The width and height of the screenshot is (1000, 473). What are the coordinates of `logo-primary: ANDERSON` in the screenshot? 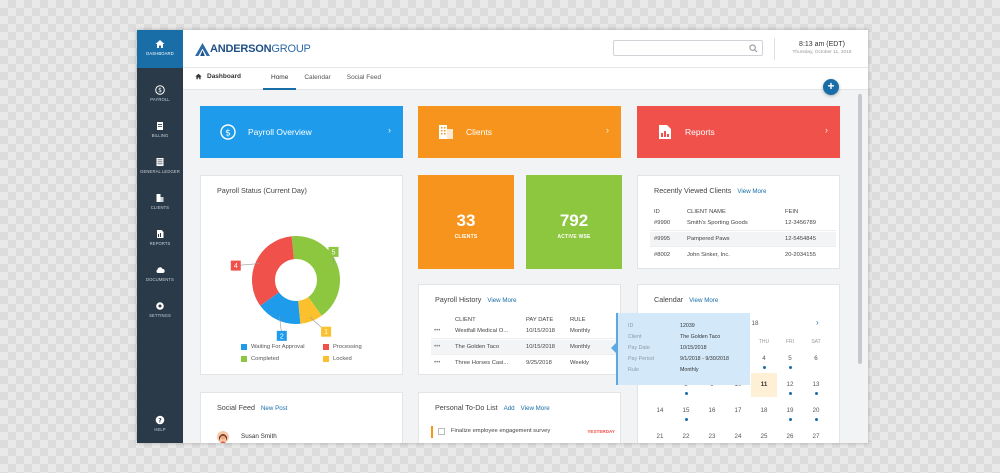 It's located at (241, 49).